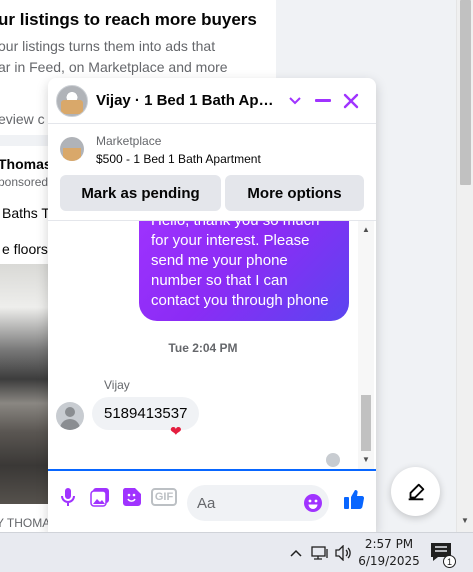 Image resolution: width=473 pixels, height=572 pixels. I want to click on boost-description-line-2: ar in Feed, on Marketplace and more, so click(114, 67).